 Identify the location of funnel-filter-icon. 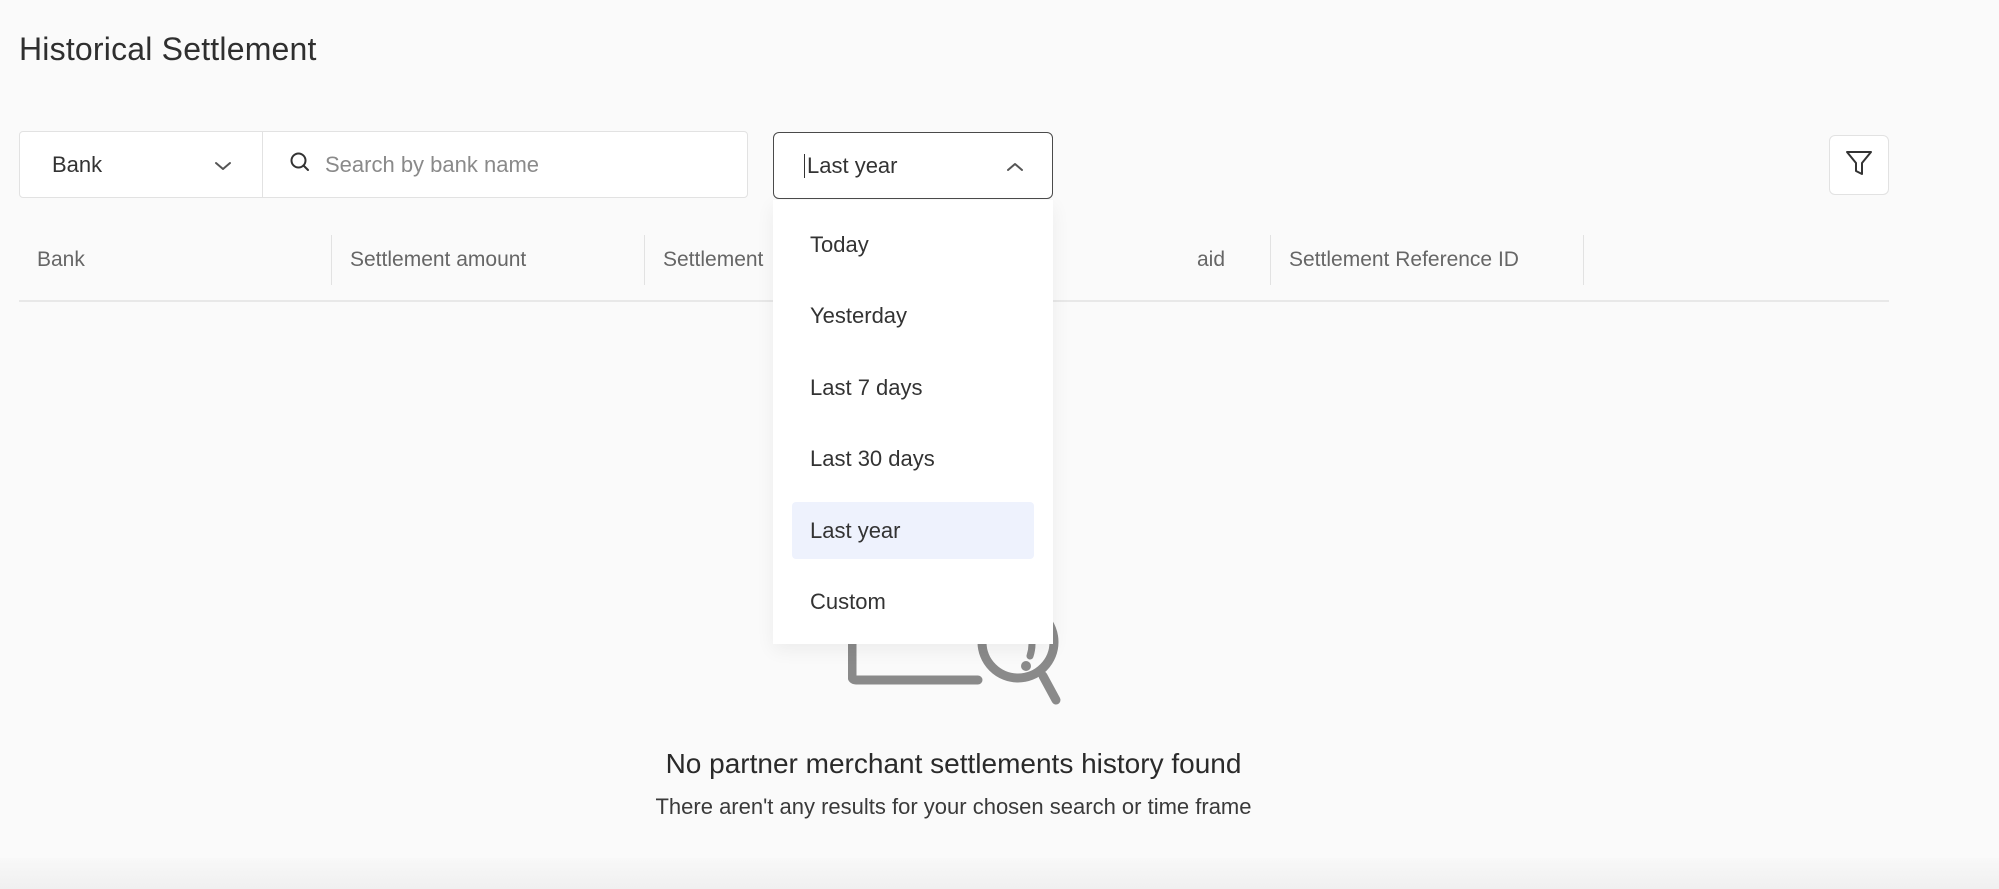
(1859, 165).